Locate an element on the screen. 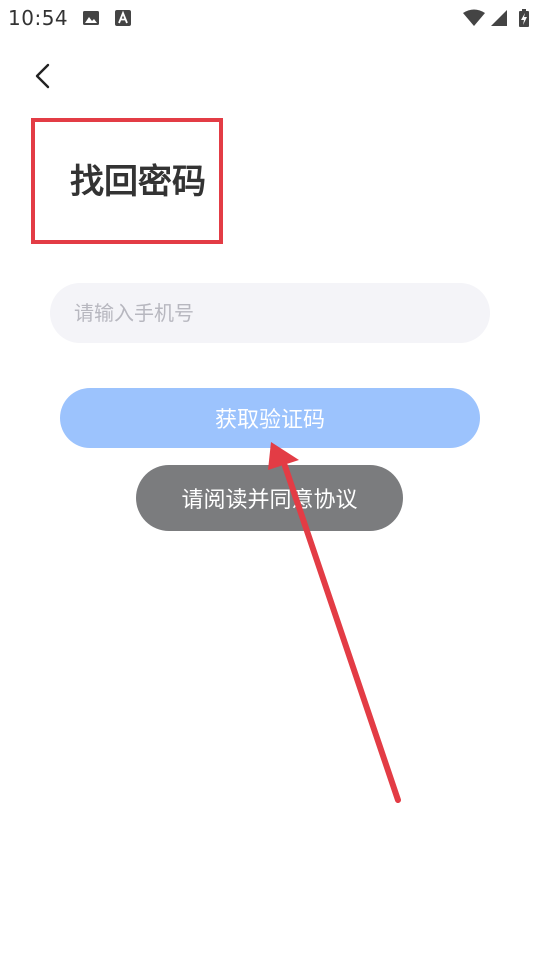 The width and height of the screenshot is (540, 960). toast-message: 请阅读并同意协议 is located at coordinates (269, 498).